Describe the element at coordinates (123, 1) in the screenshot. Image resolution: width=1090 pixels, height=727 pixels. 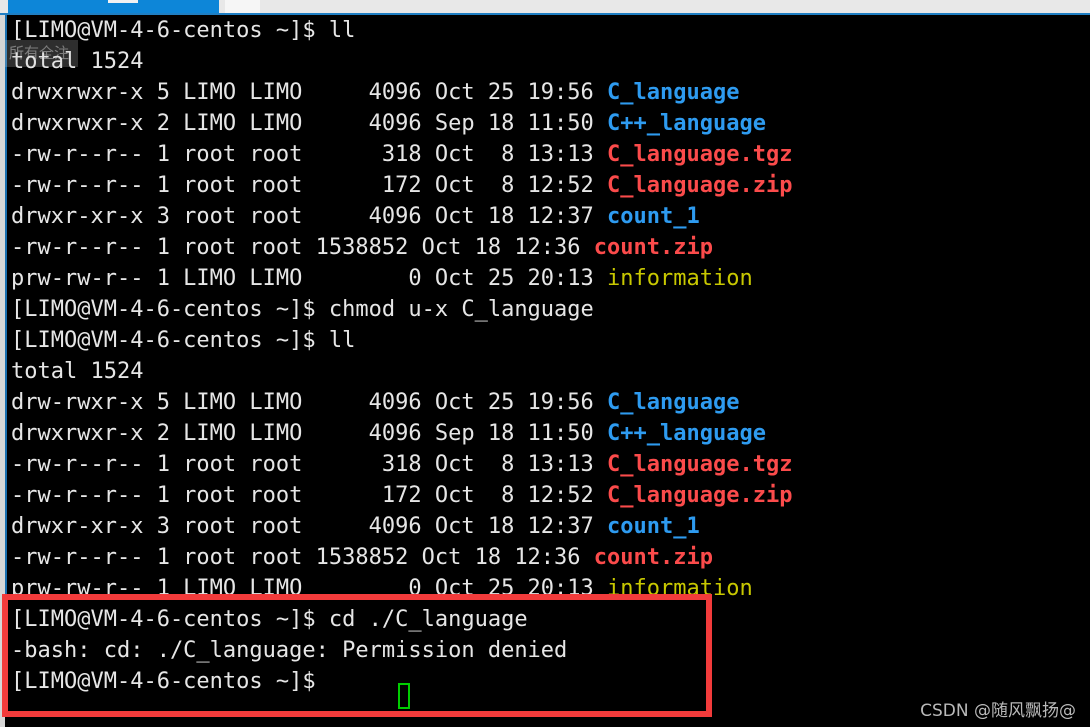
I see `tab-notch` at that location.